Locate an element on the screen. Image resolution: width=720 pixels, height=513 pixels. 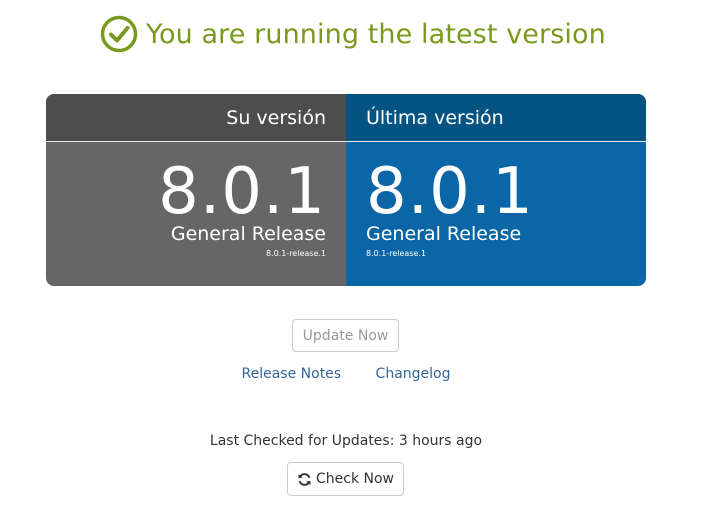
update-now-button: Update Now is located at coordinates (345, 335).